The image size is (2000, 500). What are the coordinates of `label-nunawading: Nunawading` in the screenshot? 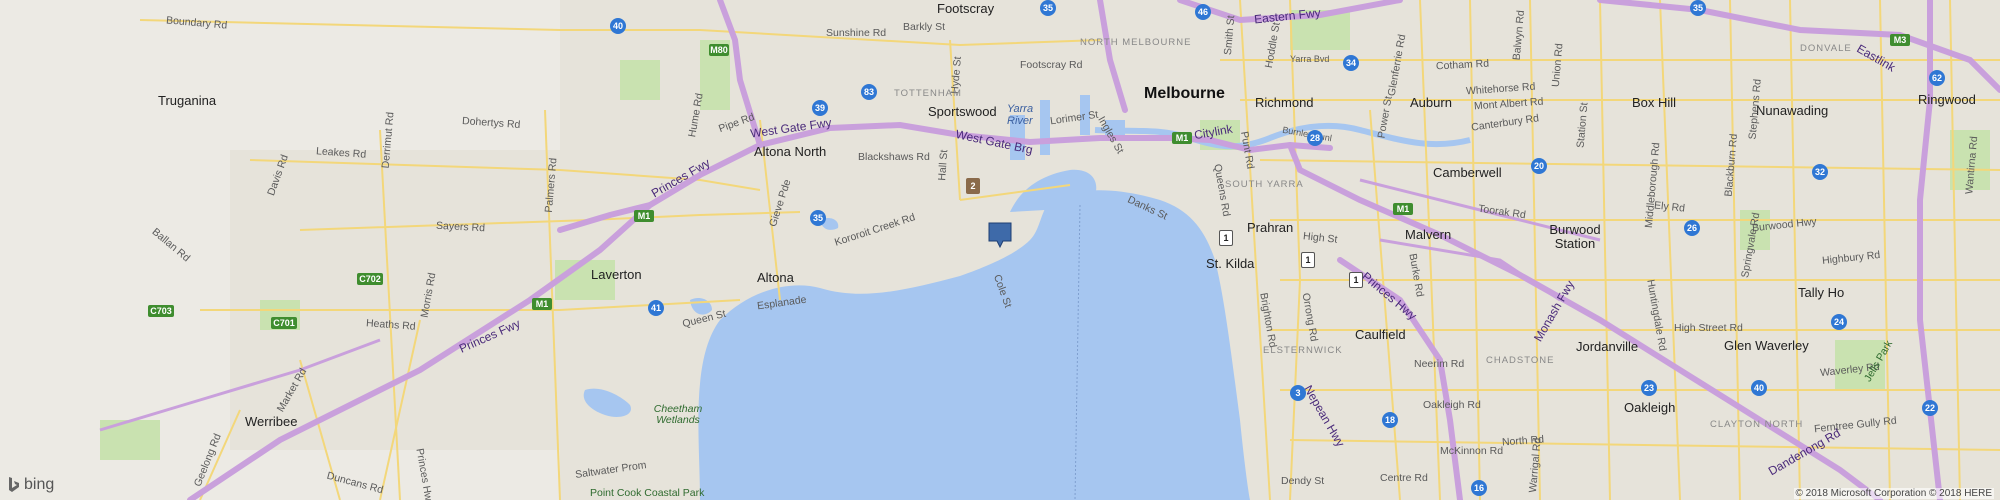 It's located at (1792, 110).